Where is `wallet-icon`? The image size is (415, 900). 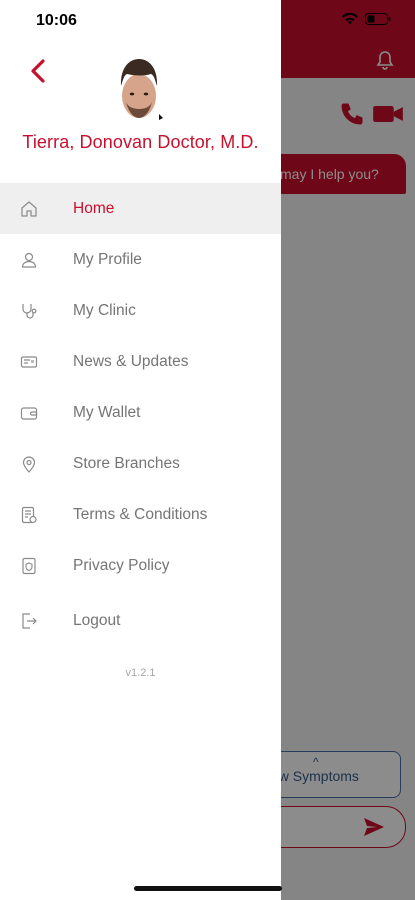 wallet-icon is located at coordinates (29, 413).